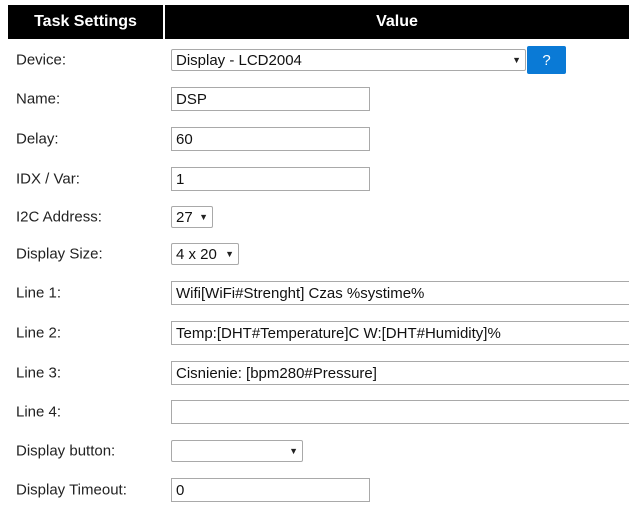 This screenshot has height=510, width=629. I want to click on idx-label: IDX / Var:, so click(48, 179).